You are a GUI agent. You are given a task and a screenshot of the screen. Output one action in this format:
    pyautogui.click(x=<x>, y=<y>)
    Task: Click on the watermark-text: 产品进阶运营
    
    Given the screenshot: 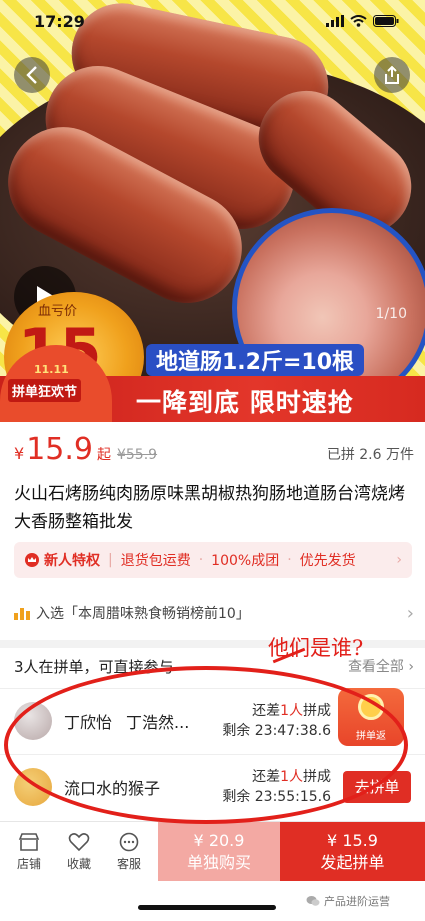 What is the action you would take?
    pyautogui.click(x=357, y=901)
    